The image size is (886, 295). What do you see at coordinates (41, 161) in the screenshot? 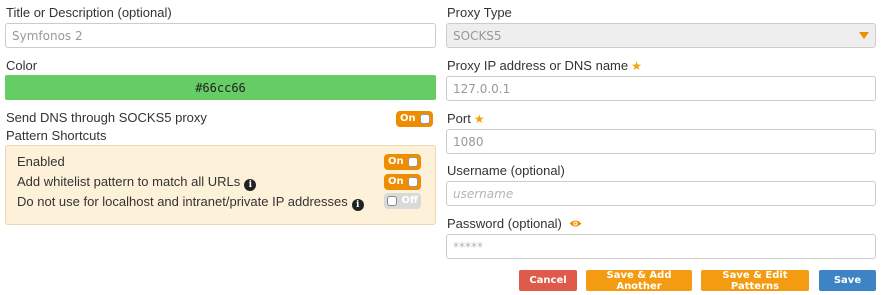
I see `shortcut-enabled-label: Enabled` at bounding box center [41, 161].